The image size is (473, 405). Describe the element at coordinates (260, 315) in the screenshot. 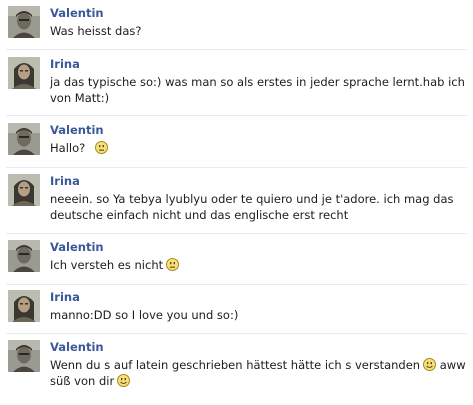

I see `message-text: manno:DD so I love you und so:)` at that location.